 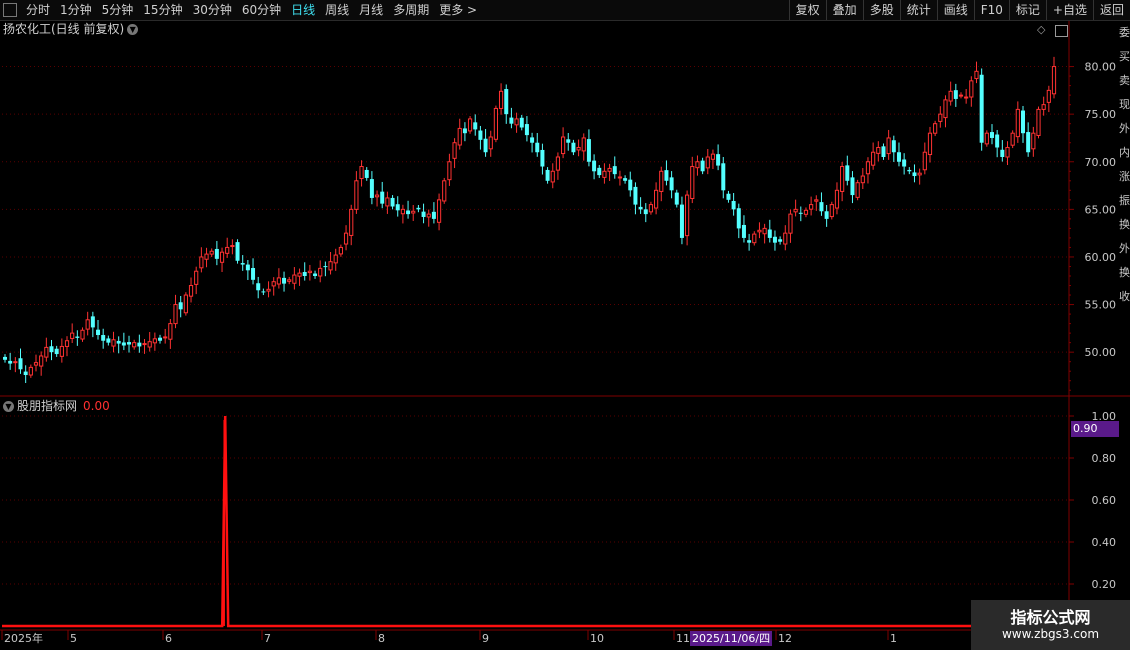 I want to click on side-label-8: 换, so click(x=1124, y=224).